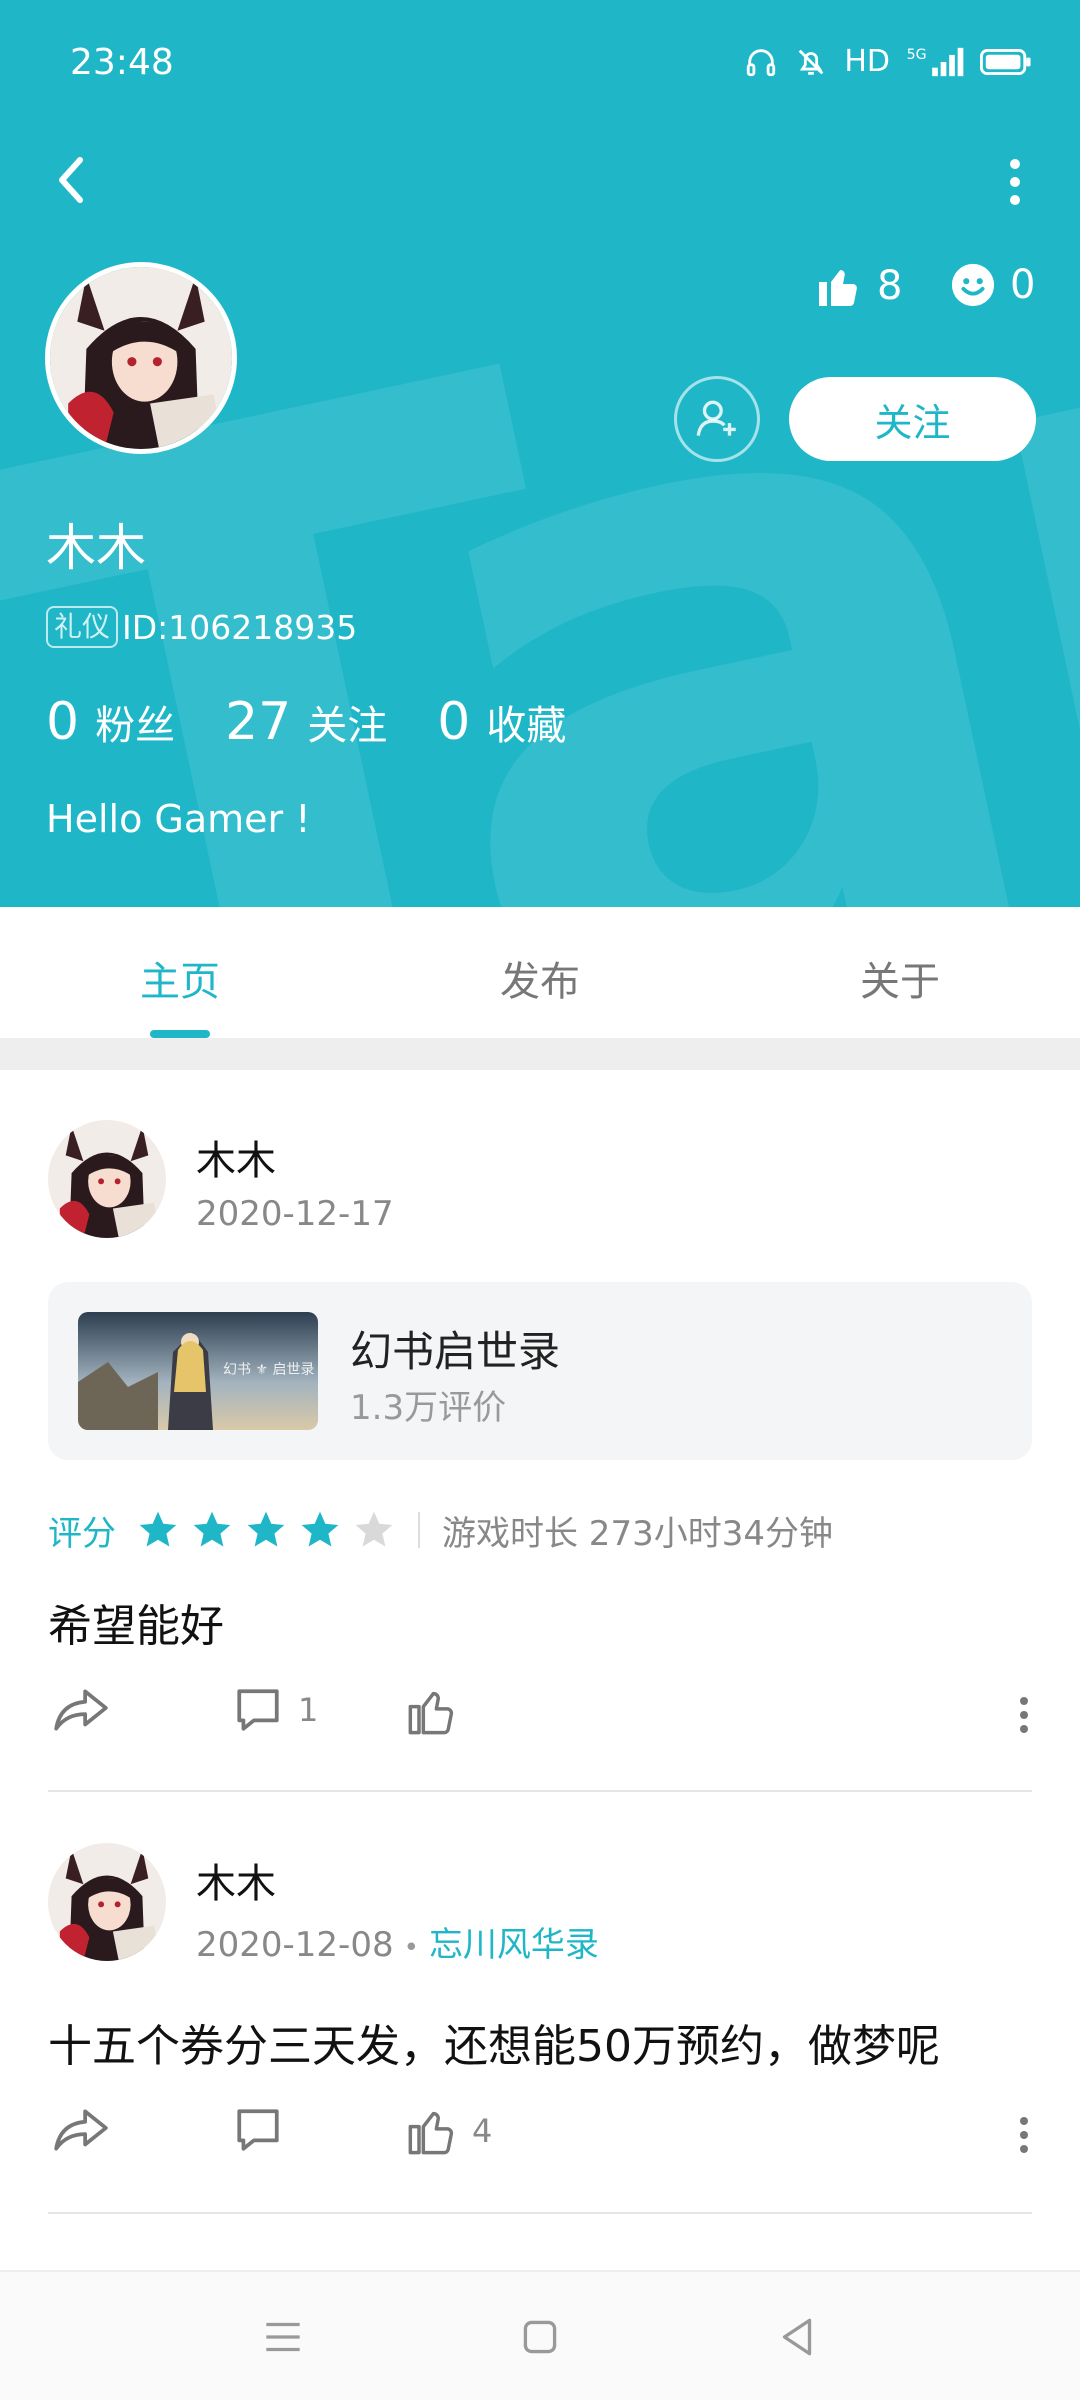 This screenshot has height=2400, width=1080. Describe the element at coordinates (122, 62) in the screenshot. I see `status-time: 23:48` at that location.